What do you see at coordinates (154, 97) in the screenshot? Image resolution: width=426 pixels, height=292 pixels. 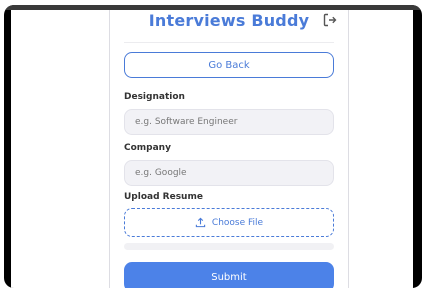 I see `designation-label: Designation` at bounding box center [154, 97].